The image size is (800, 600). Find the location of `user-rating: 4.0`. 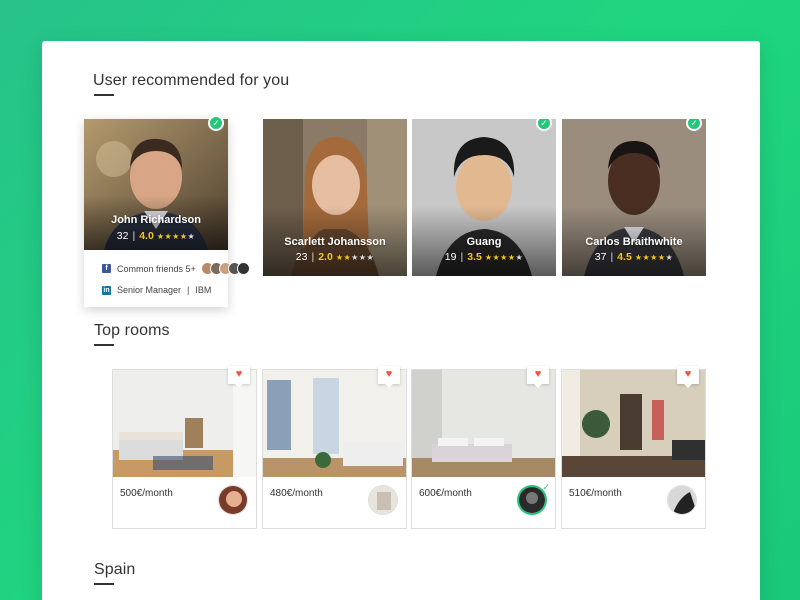

user-rating: 4.0 is located at coordinates (146, 236).